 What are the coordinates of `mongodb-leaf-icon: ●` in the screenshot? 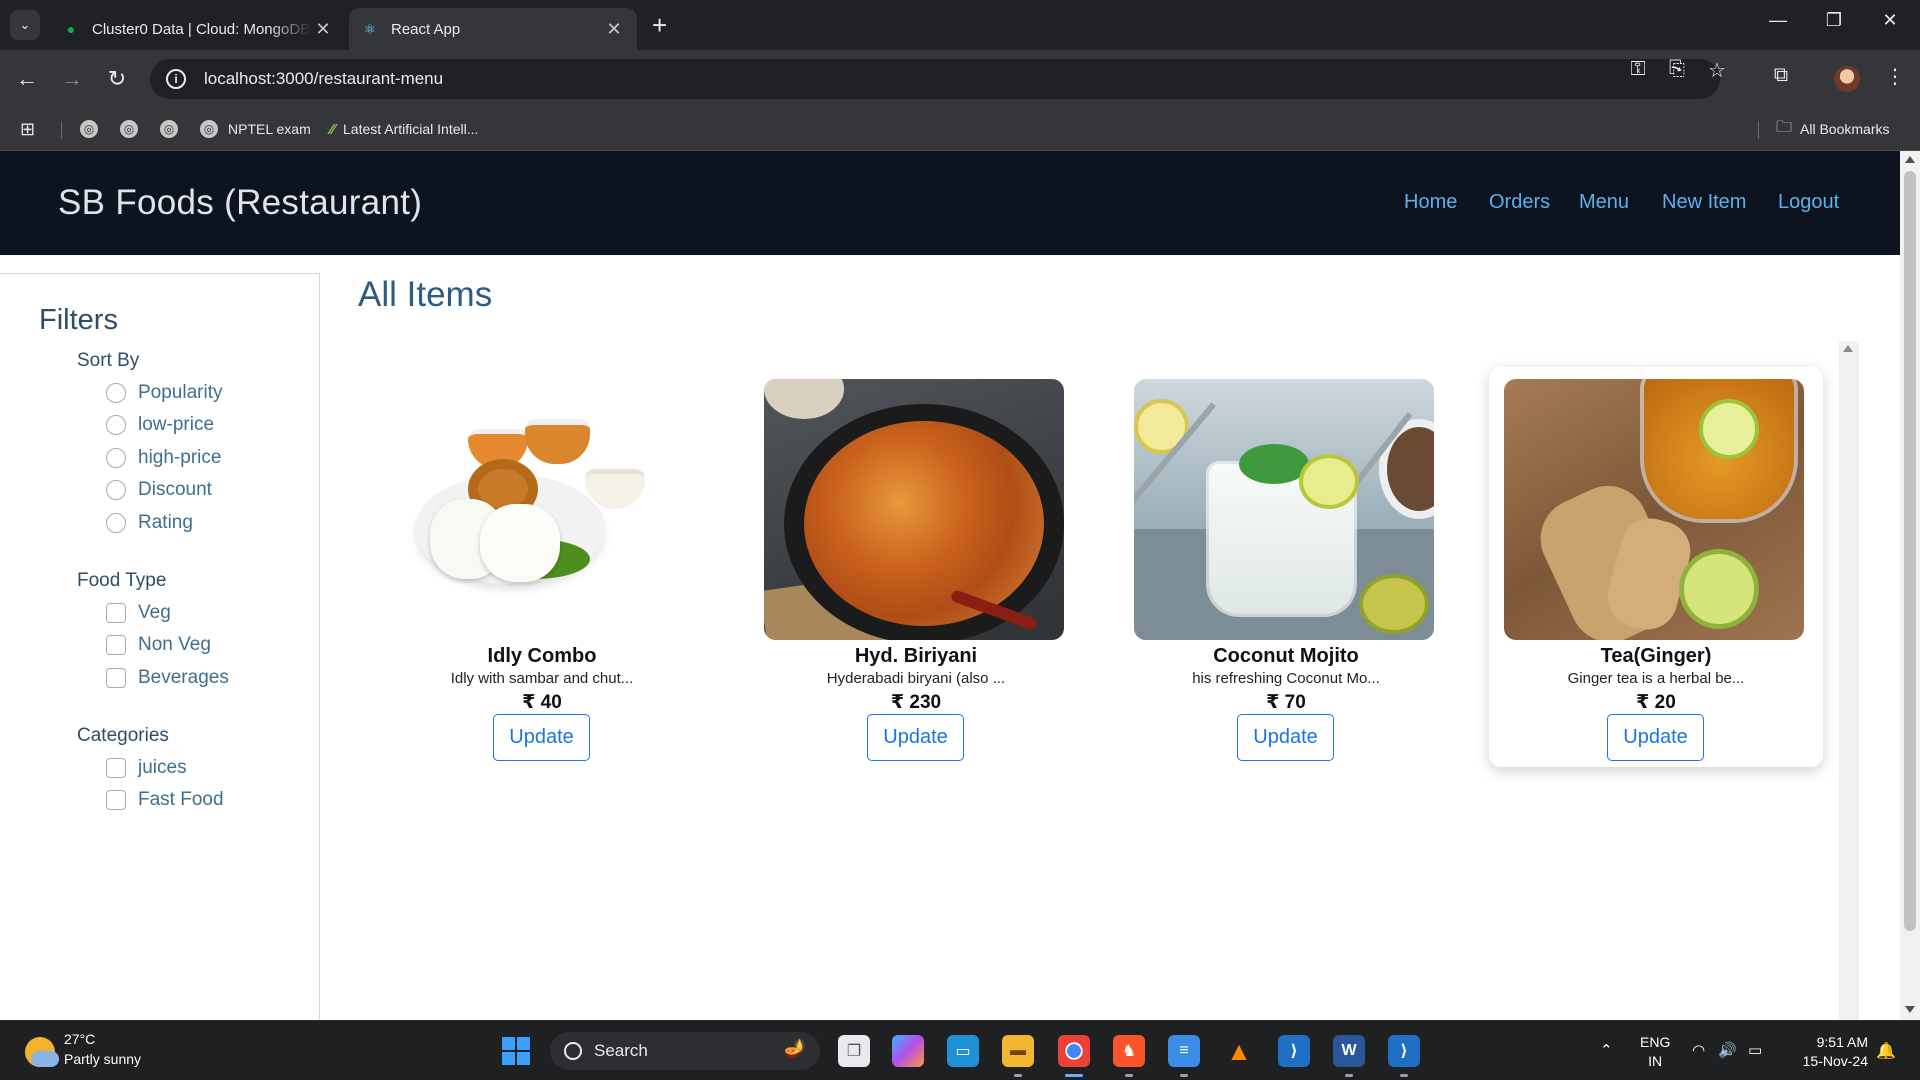 It's located at (71, 29).